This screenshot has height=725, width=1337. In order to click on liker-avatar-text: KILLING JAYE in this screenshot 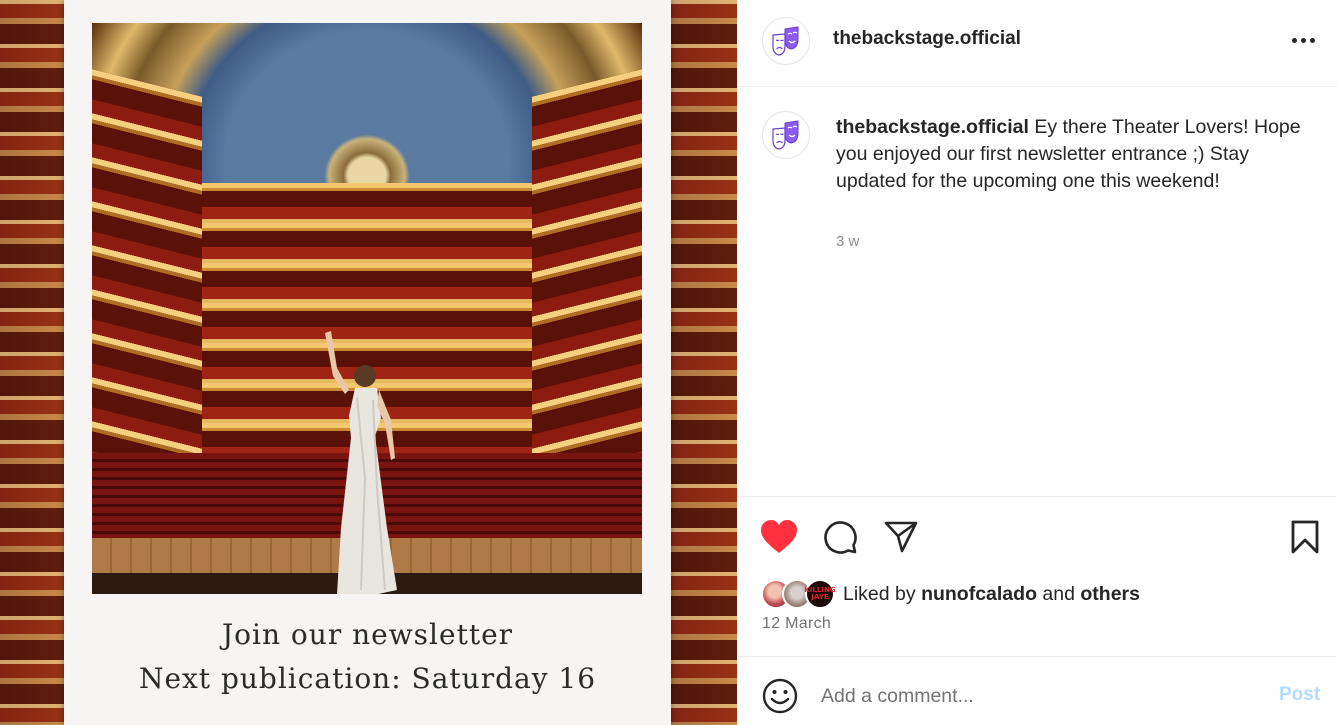, I will do `click(820, 593)`.